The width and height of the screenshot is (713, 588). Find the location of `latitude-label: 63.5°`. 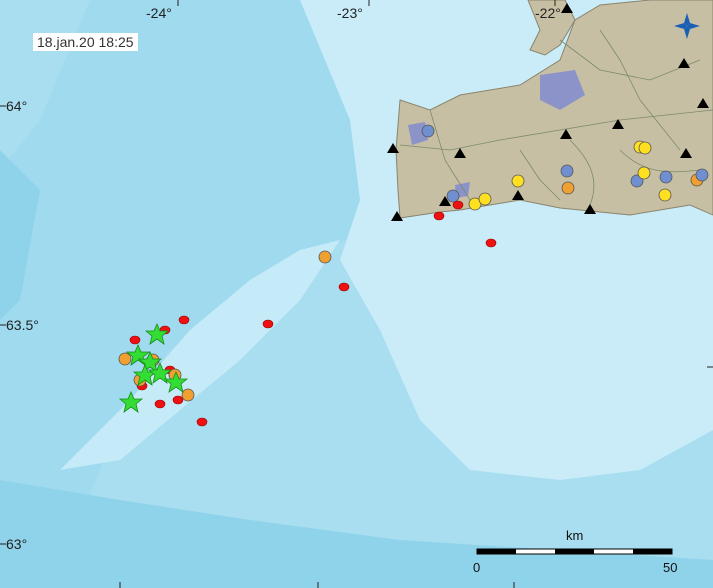

latitude-label: 63.5° is located at coordinates (22, 325).